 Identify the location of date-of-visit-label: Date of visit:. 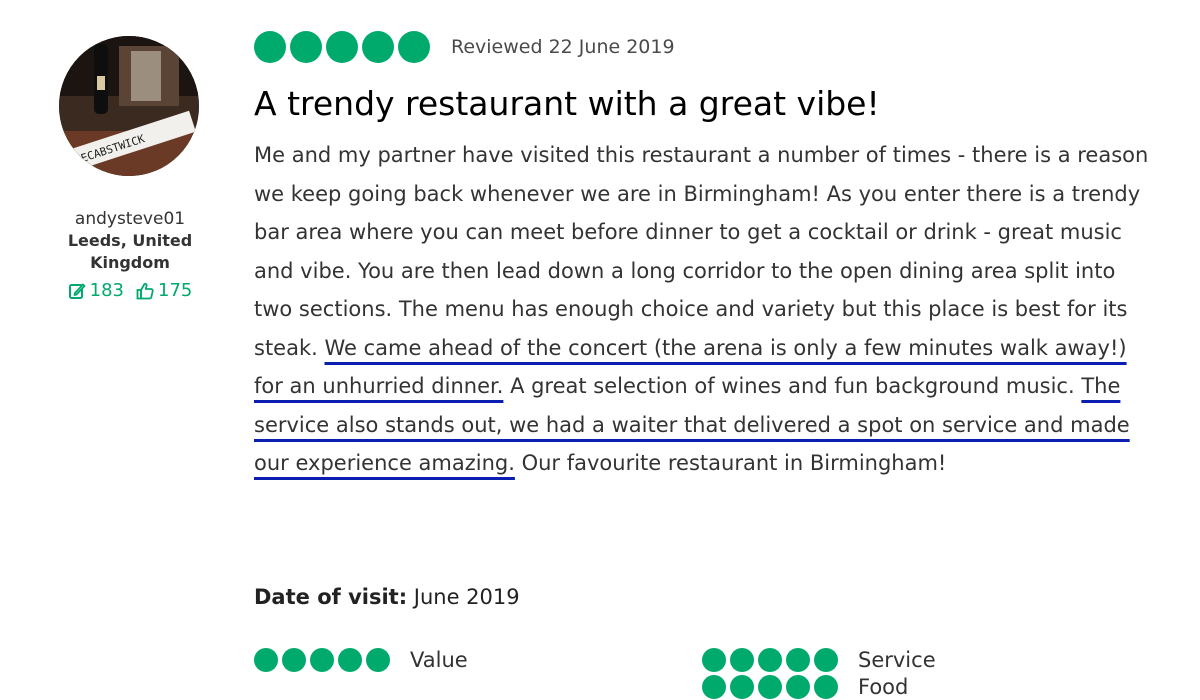
(331, 597).